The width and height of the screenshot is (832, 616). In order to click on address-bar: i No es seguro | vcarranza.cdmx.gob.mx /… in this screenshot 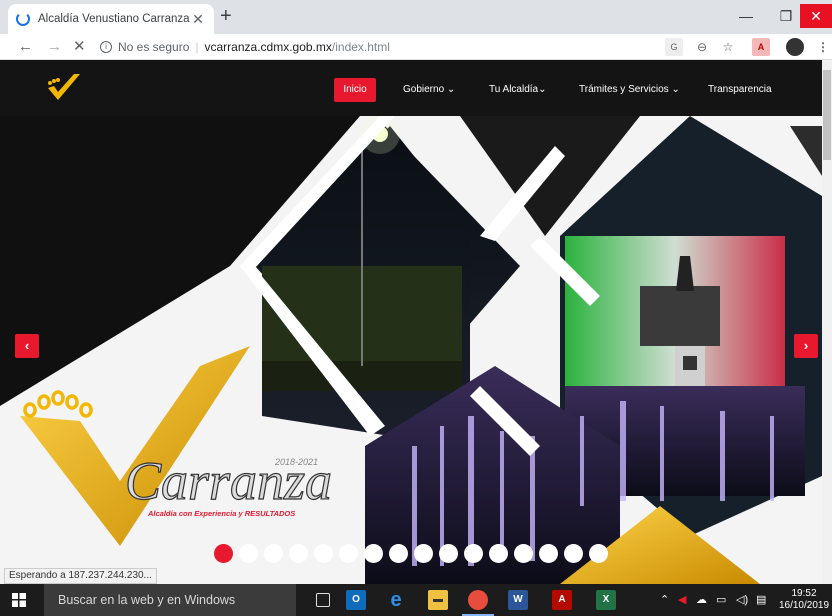, I will do `click(380, 47)`.